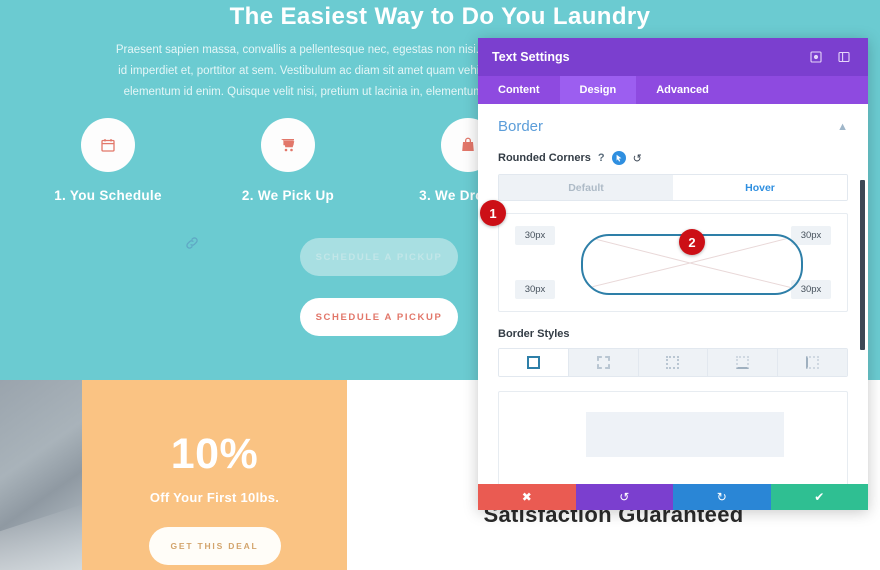 The width and height of the screenshot is (880, 570). Describe the element at coordinates (527, 497) in the screenshot. I see `cancel-button: ✖` at that location.